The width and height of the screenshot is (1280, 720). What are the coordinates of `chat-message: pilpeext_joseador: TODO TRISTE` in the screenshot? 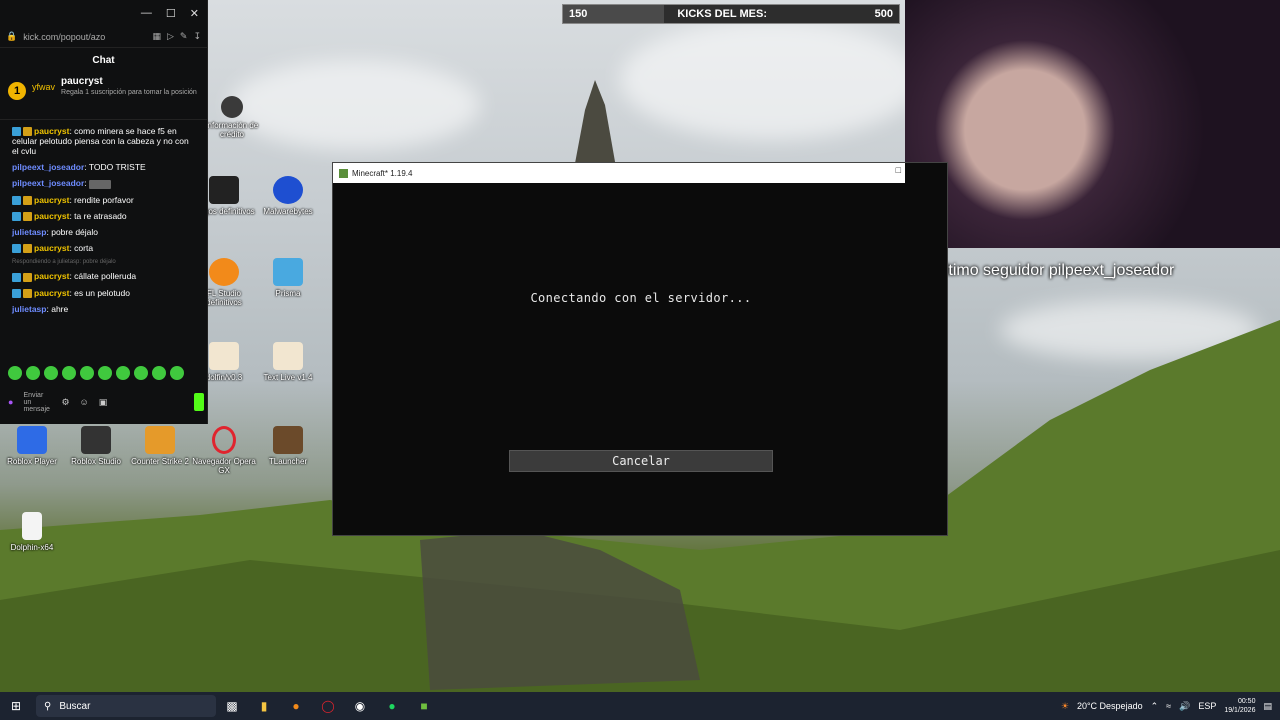 It's located at (79, 167).